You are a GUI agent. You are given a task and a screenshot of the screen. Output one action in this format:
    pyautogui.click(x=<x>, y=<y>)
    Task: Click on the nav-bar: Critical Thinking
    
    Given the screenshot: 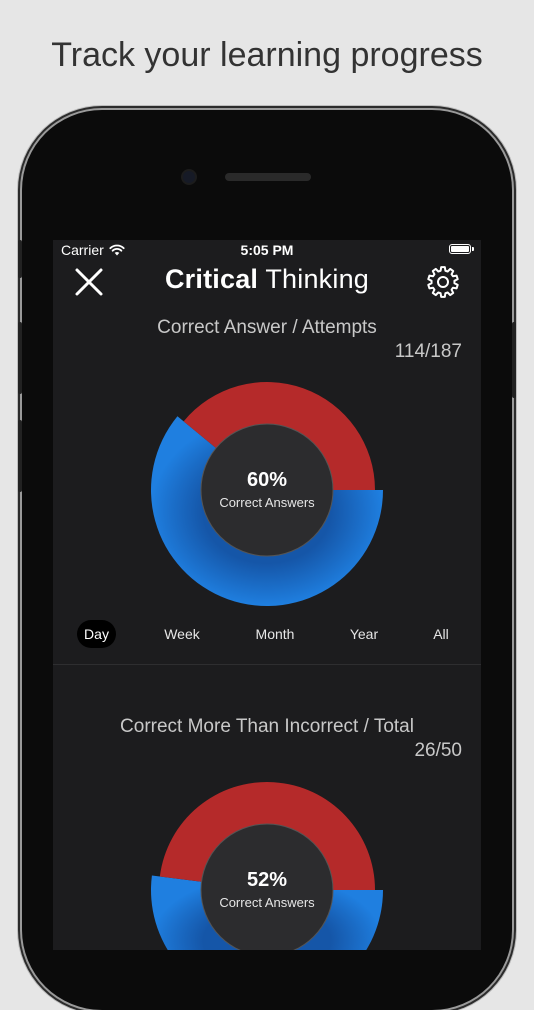 What is the action you would take?
    pyautogui.click(x=267, y=282)
    